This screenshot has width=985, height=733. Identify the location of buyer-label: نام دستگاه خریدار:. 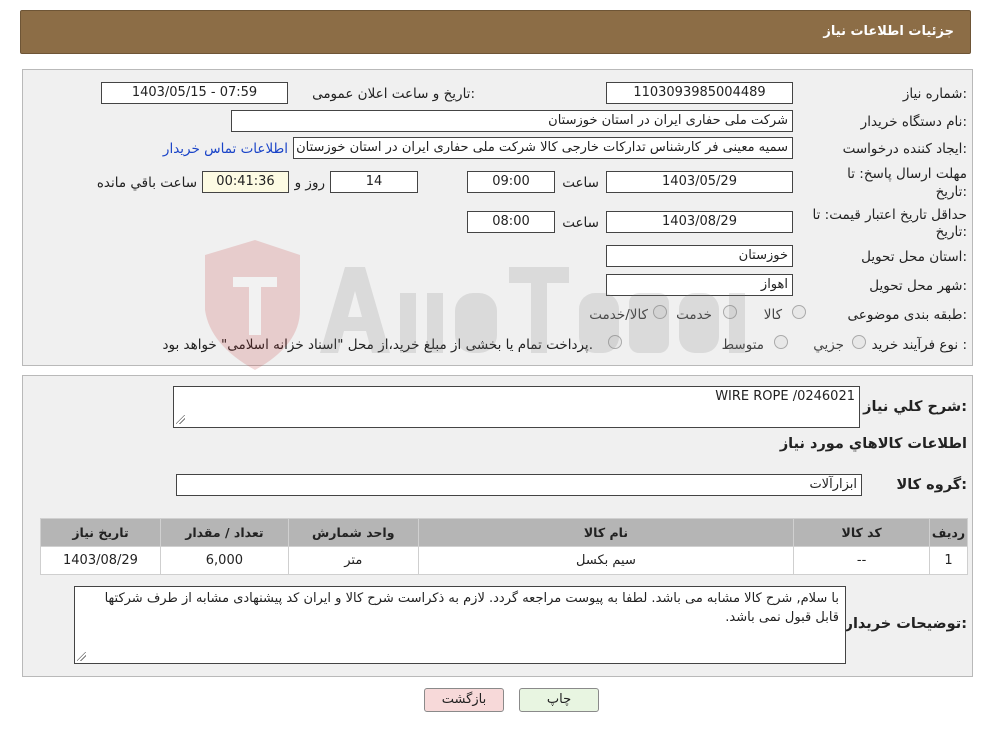
(913, 122).